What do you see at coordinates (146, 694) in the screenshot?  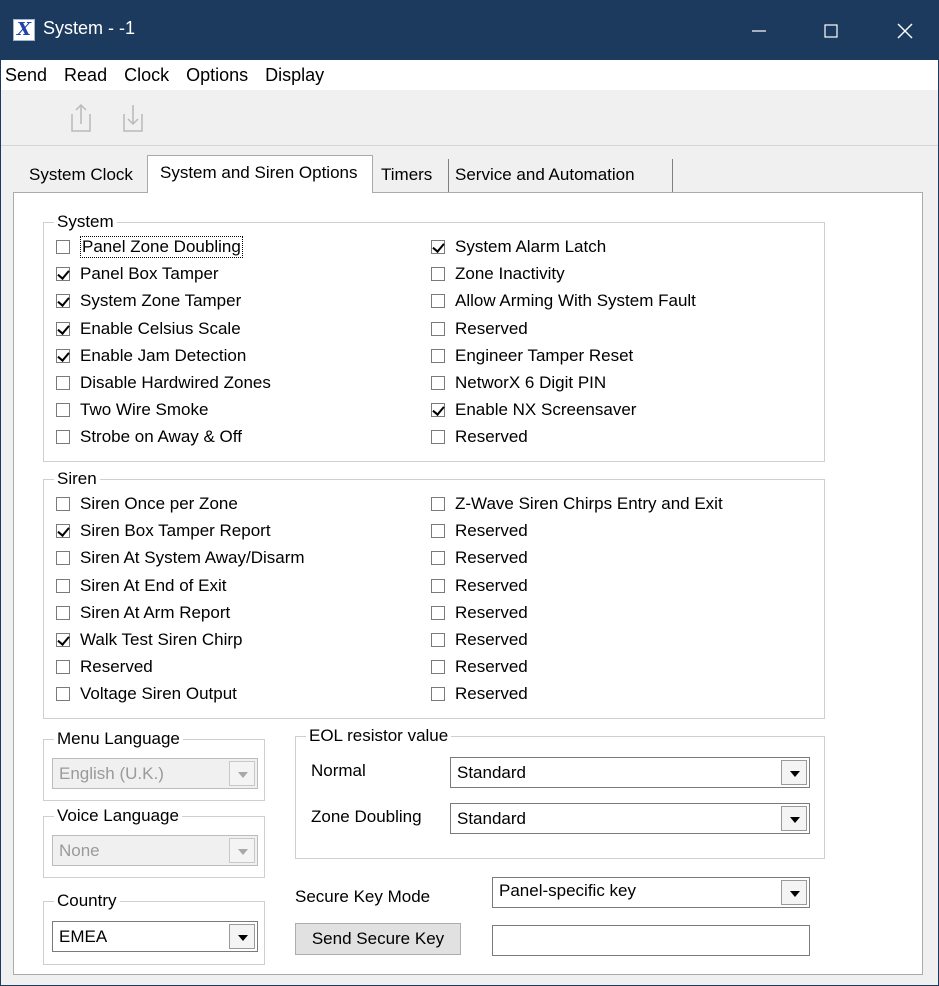 I see `checkbox-voltage-siren-output: Voltage Siren Output` at bounding box center [146, 694].